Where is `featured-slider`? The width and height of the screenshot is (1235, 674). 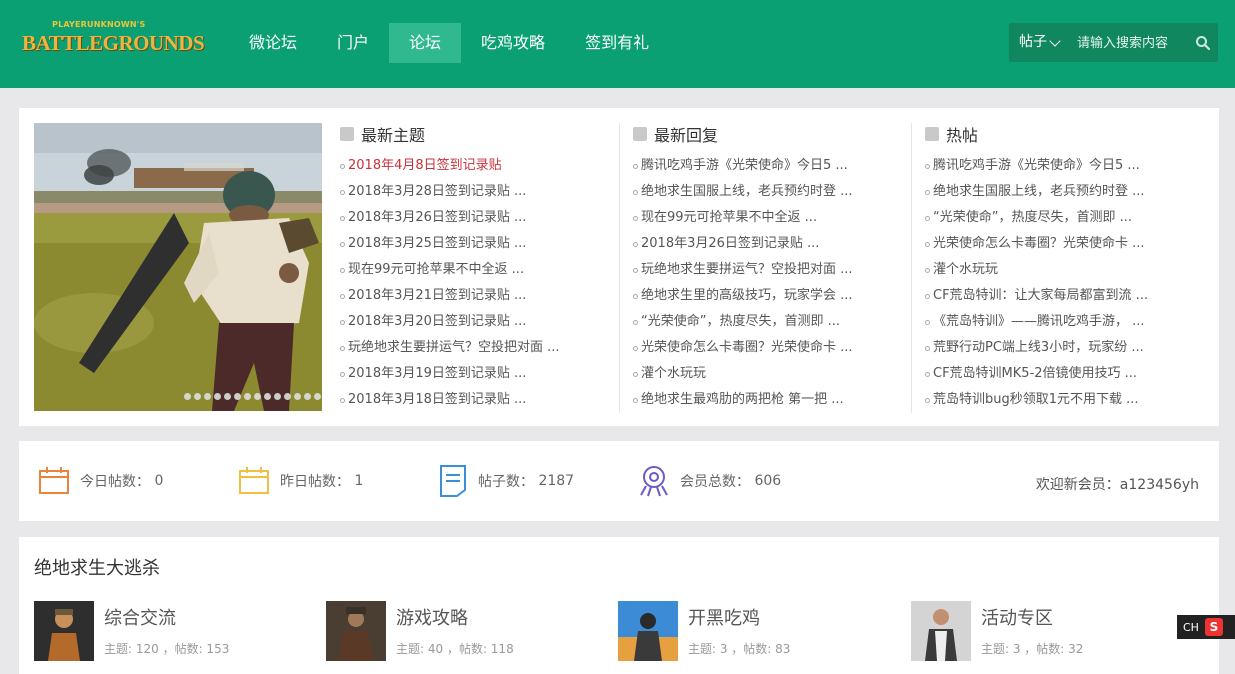 featured-slider is located at coordinates (178, 267).